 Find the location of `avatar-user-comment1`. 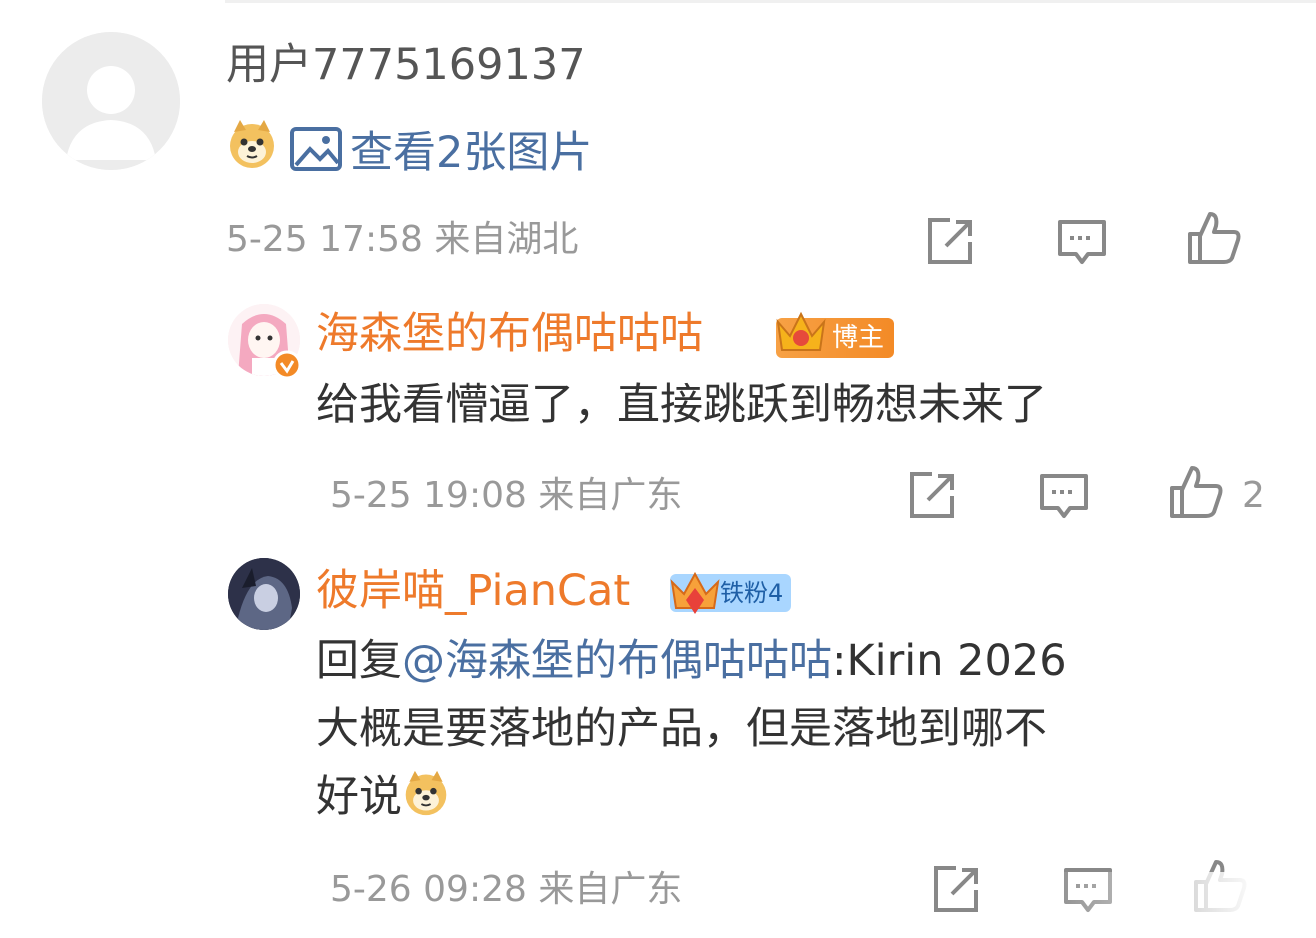

avatar-user-comment1 is located at coordinates (111, 101).